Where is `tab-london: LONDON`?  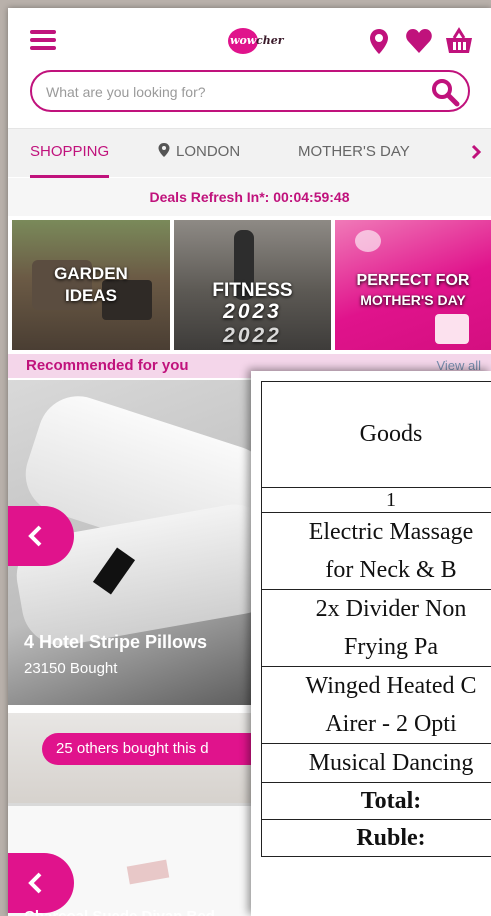
tab-london: LONDON is located at coordinates (199, 152).